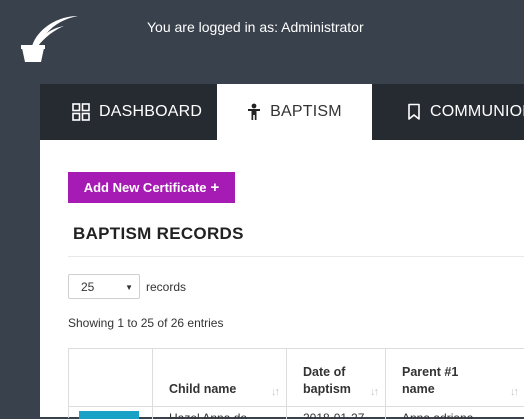 The height and width of the screenshot is (419, 524). What do you see at coordinates (477, 111) in the screenshot?
I see `tab-communion-label: COMMUNION` at bounding box center [477, 111].